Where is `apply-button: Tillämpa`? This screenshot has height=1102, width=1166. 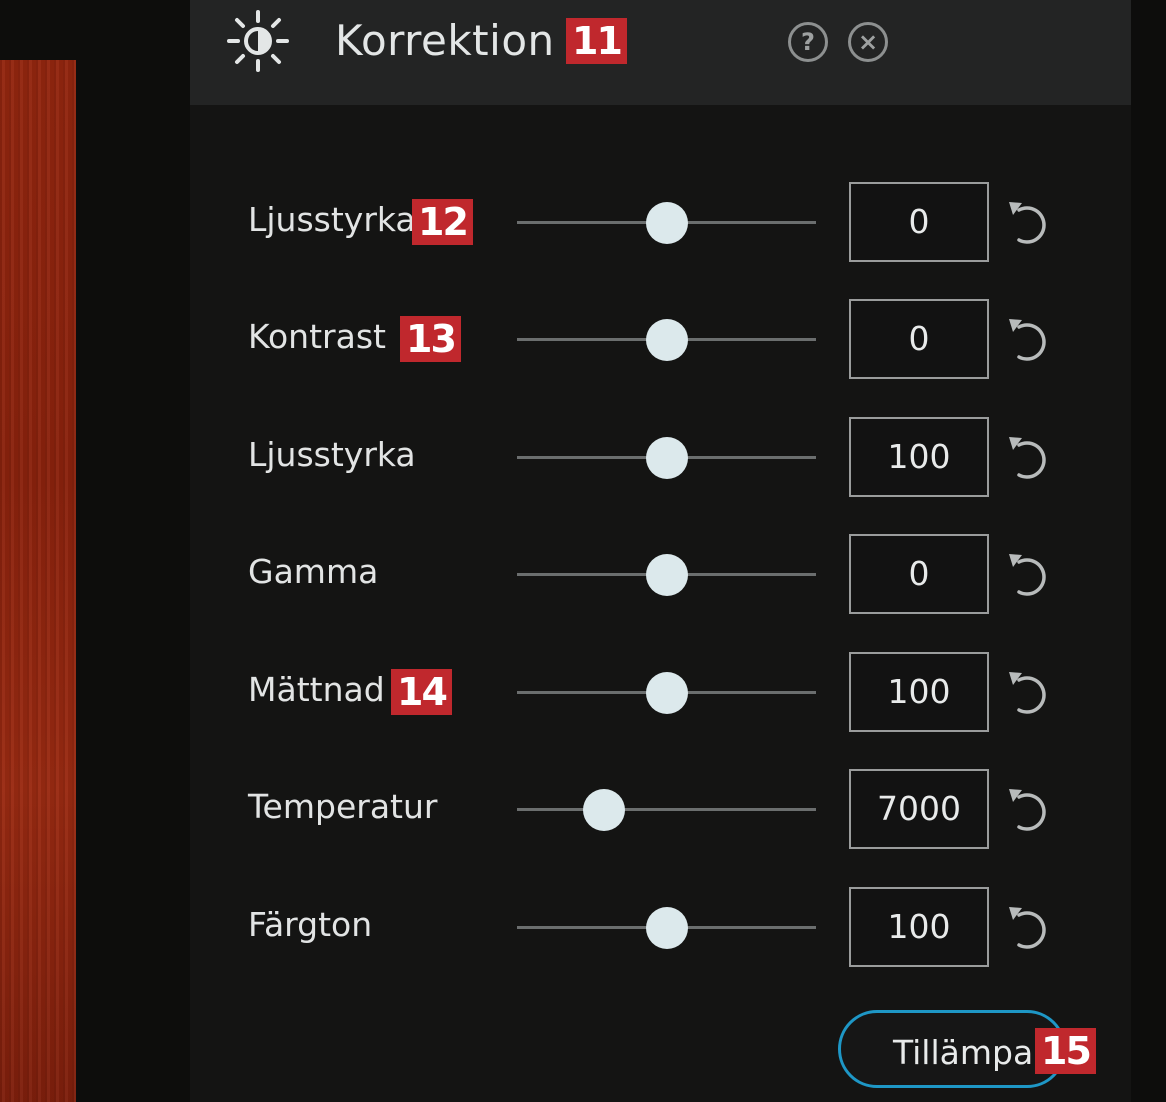 apply-button: Tillämpa is located at coordinates (952, 1049).